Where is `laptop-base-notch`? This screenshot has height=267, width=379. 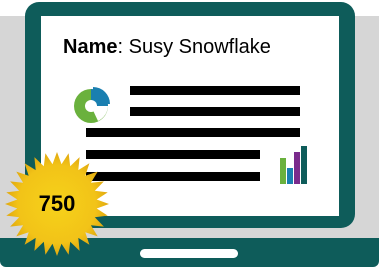 laptop-base-notch is located at coordinates (189, 253).